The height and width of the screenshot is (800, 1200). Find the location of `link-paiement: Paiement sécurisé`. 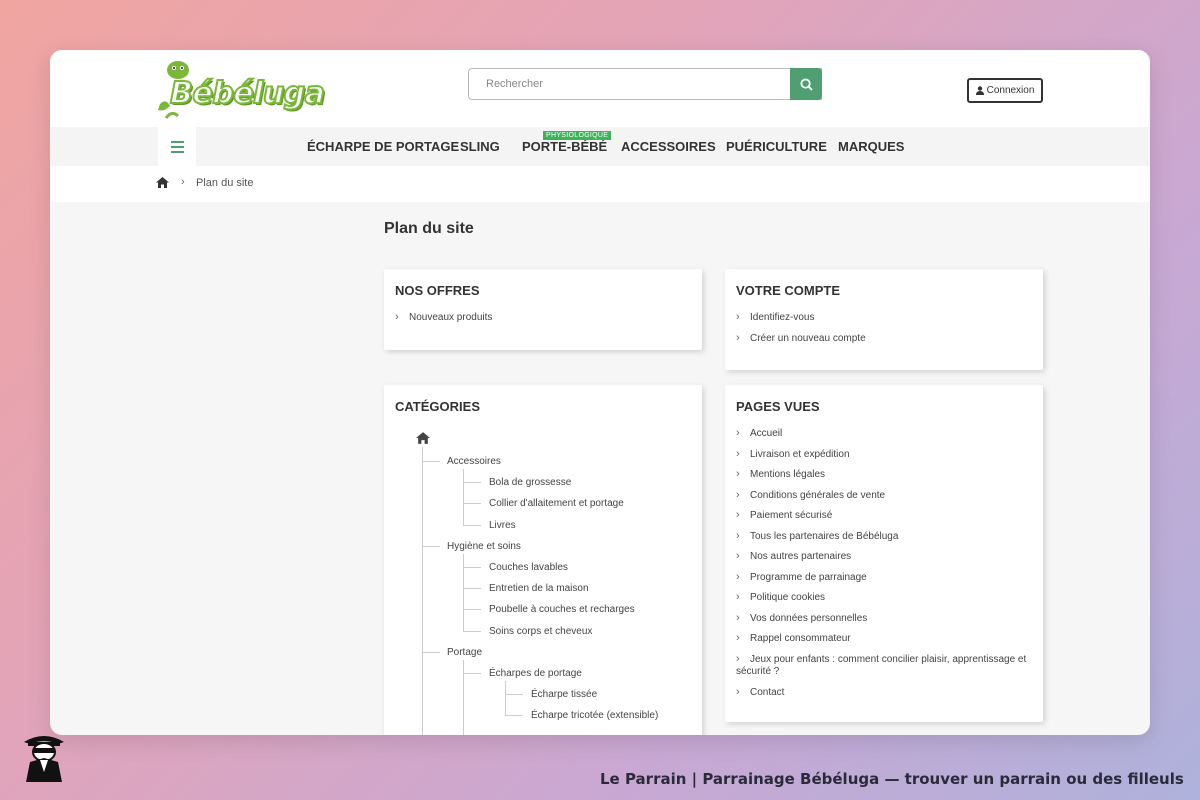

link-paiement: Paiement sécurisé is located at coordinates (886, 519).